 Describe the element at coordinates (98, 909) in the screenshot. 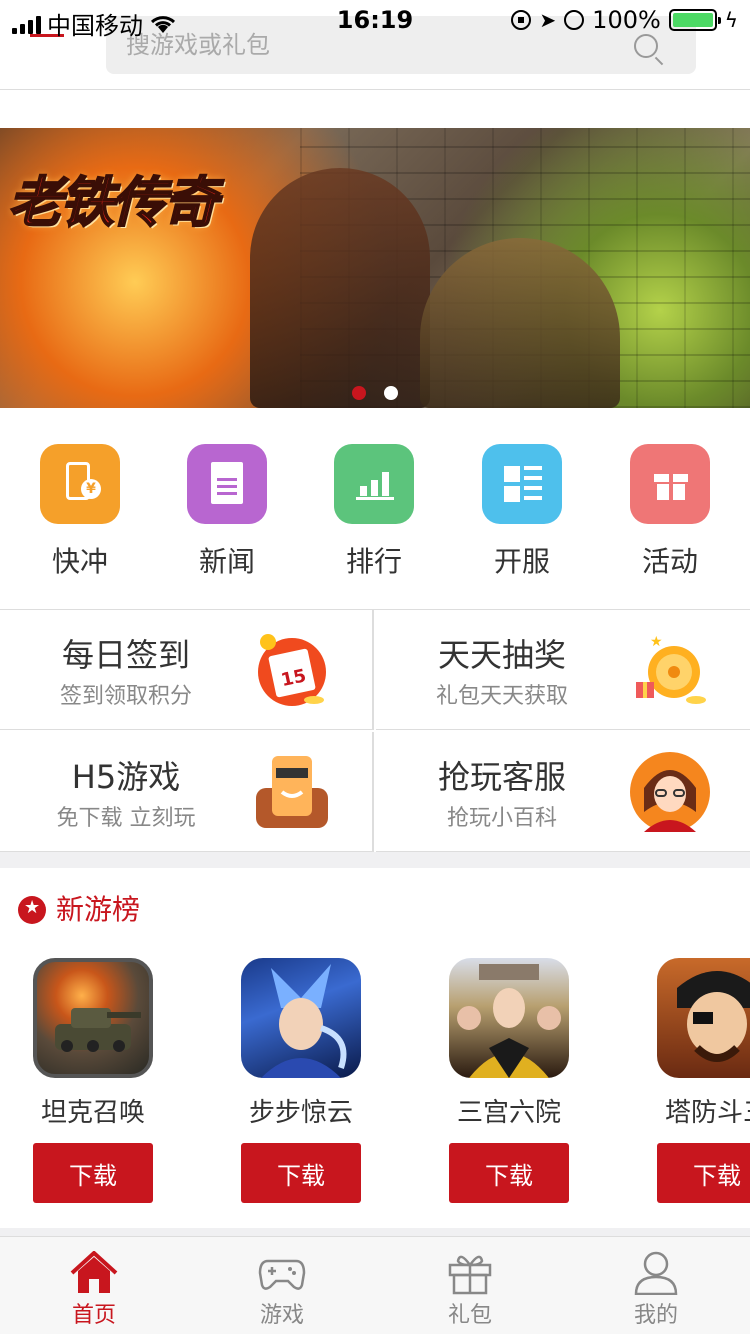

I see `section-title: 新游榜` at that location.